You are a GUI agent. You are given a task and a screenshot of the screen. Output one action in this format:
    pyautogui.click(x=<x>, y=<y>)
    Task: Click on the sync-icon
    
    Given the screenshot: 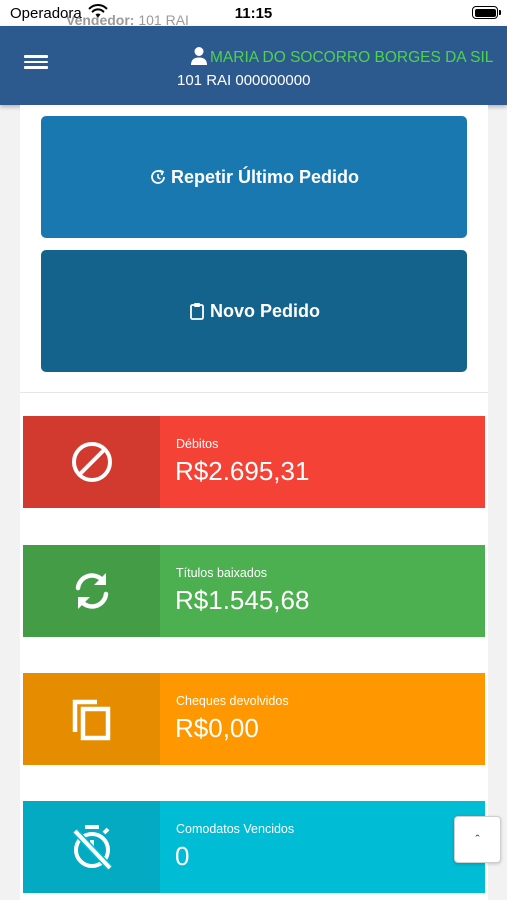 What is the action you would take?
    pyautogui.click(x=91, y=591)
    